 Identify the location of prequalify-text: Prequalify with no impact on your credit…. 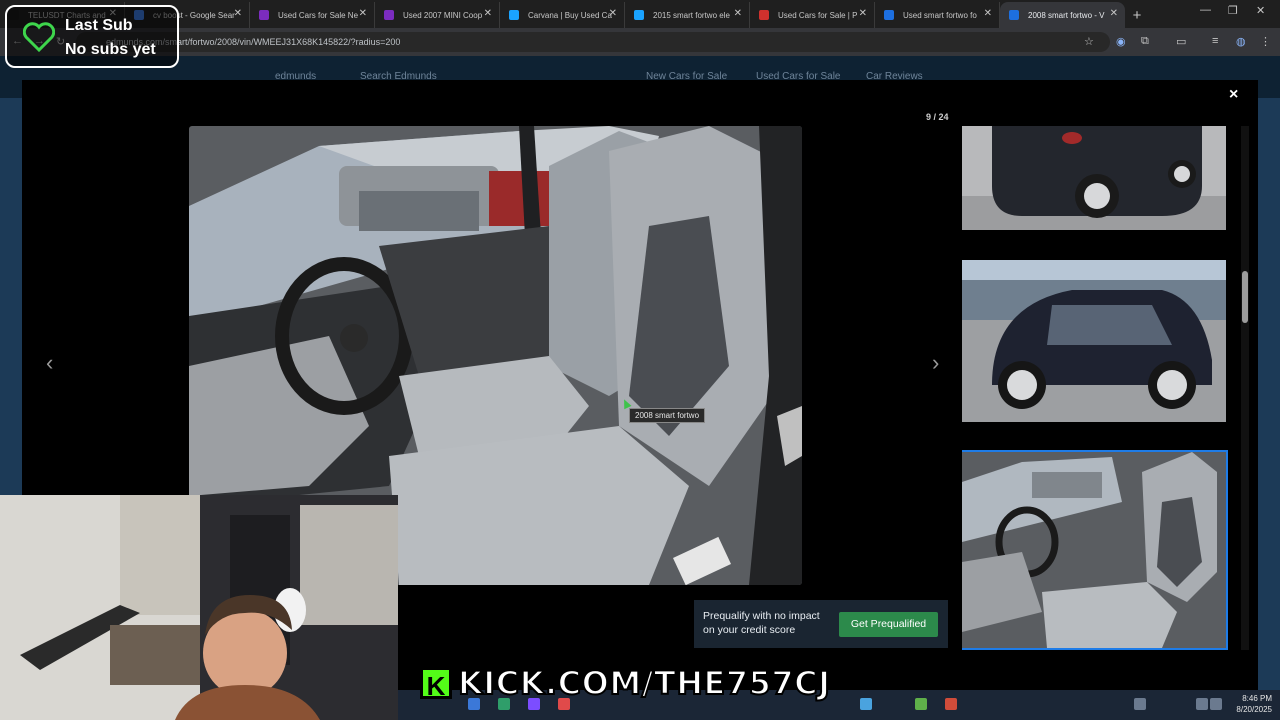
(761, 623).